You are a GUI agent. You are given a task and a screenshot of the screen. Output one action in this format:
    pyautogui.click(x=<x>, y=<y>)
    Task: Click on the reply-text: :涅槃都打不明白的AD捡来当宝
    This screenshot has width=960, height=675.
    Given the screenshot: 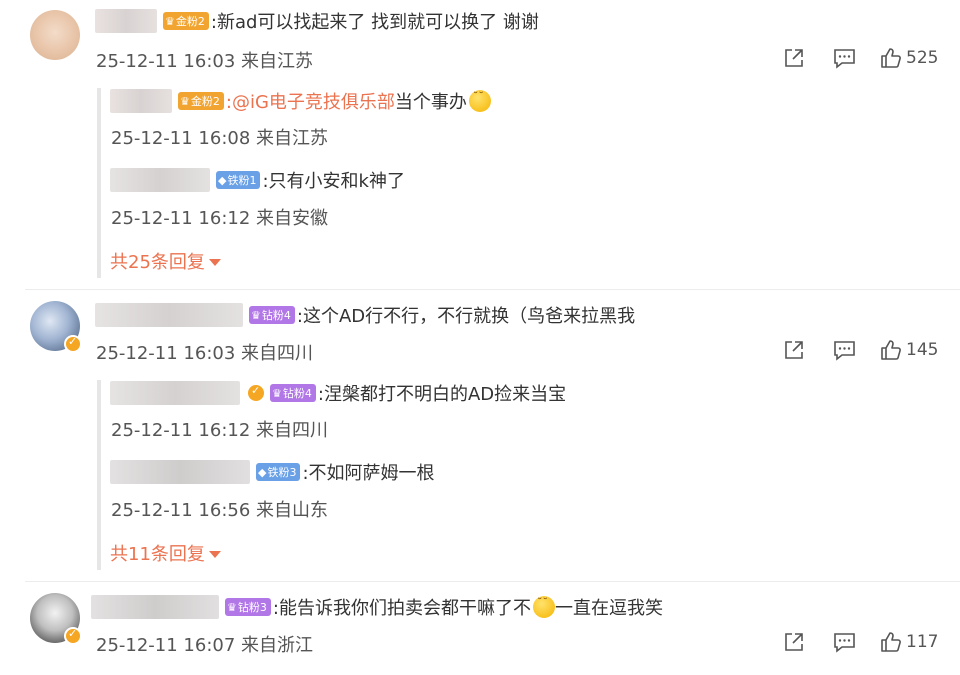 What is the action you would take?
    pyautogui.click(x=442, y=394)
    